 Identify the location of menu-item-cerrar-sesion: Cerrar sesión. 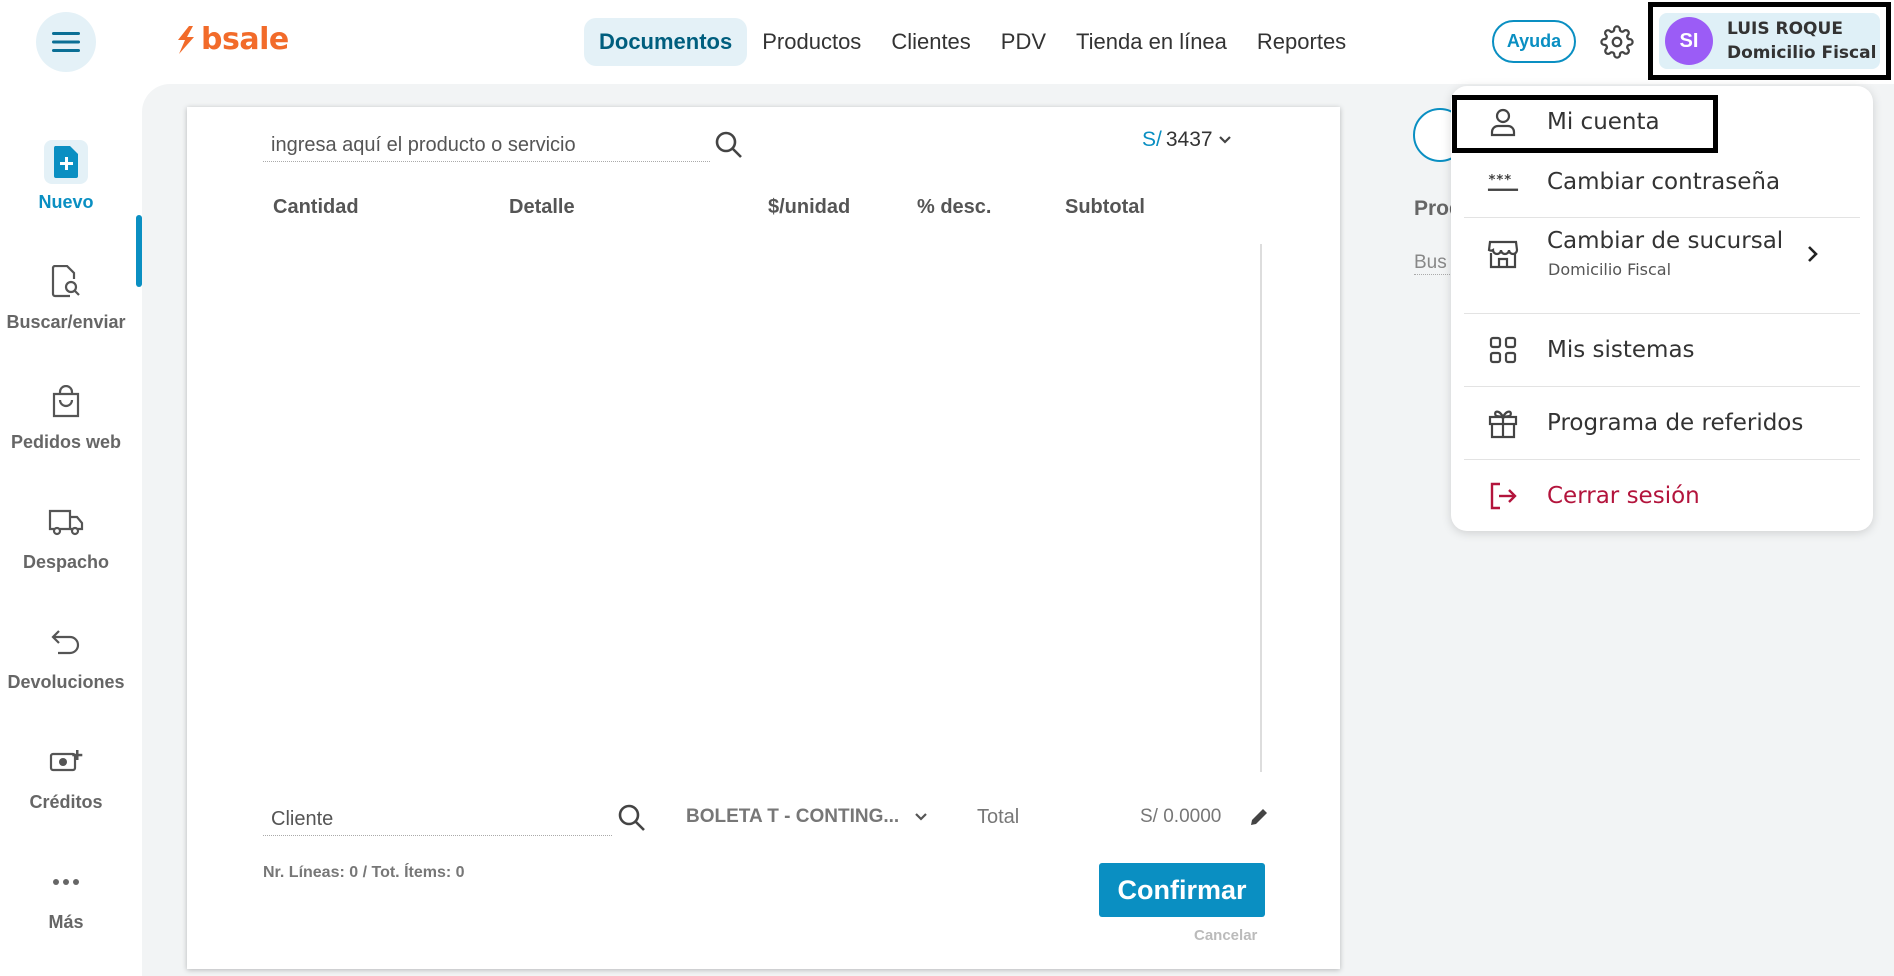
(1662, 496).